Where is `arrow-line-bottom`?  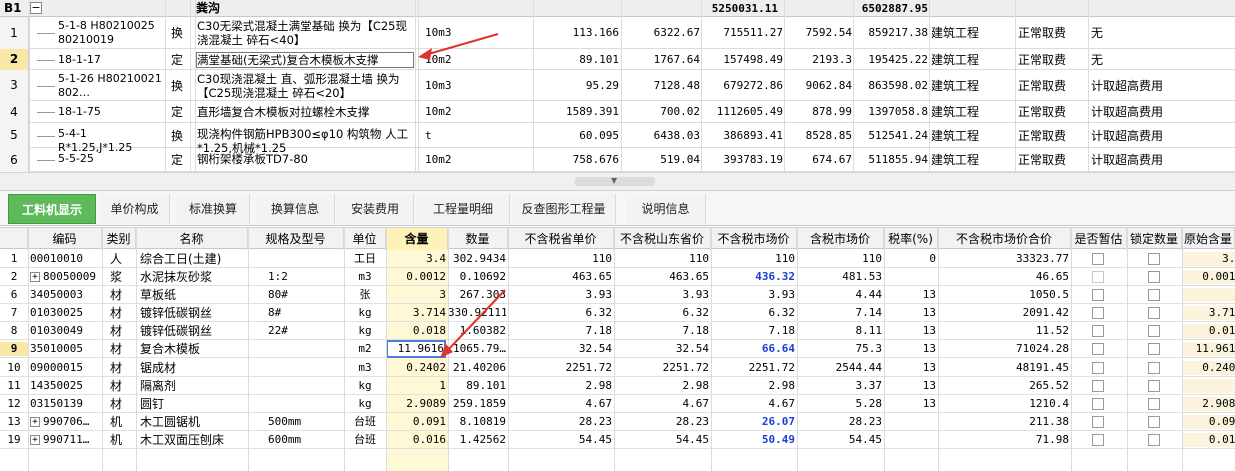
arrow-line-bottom is located at coordinates (475, 321).